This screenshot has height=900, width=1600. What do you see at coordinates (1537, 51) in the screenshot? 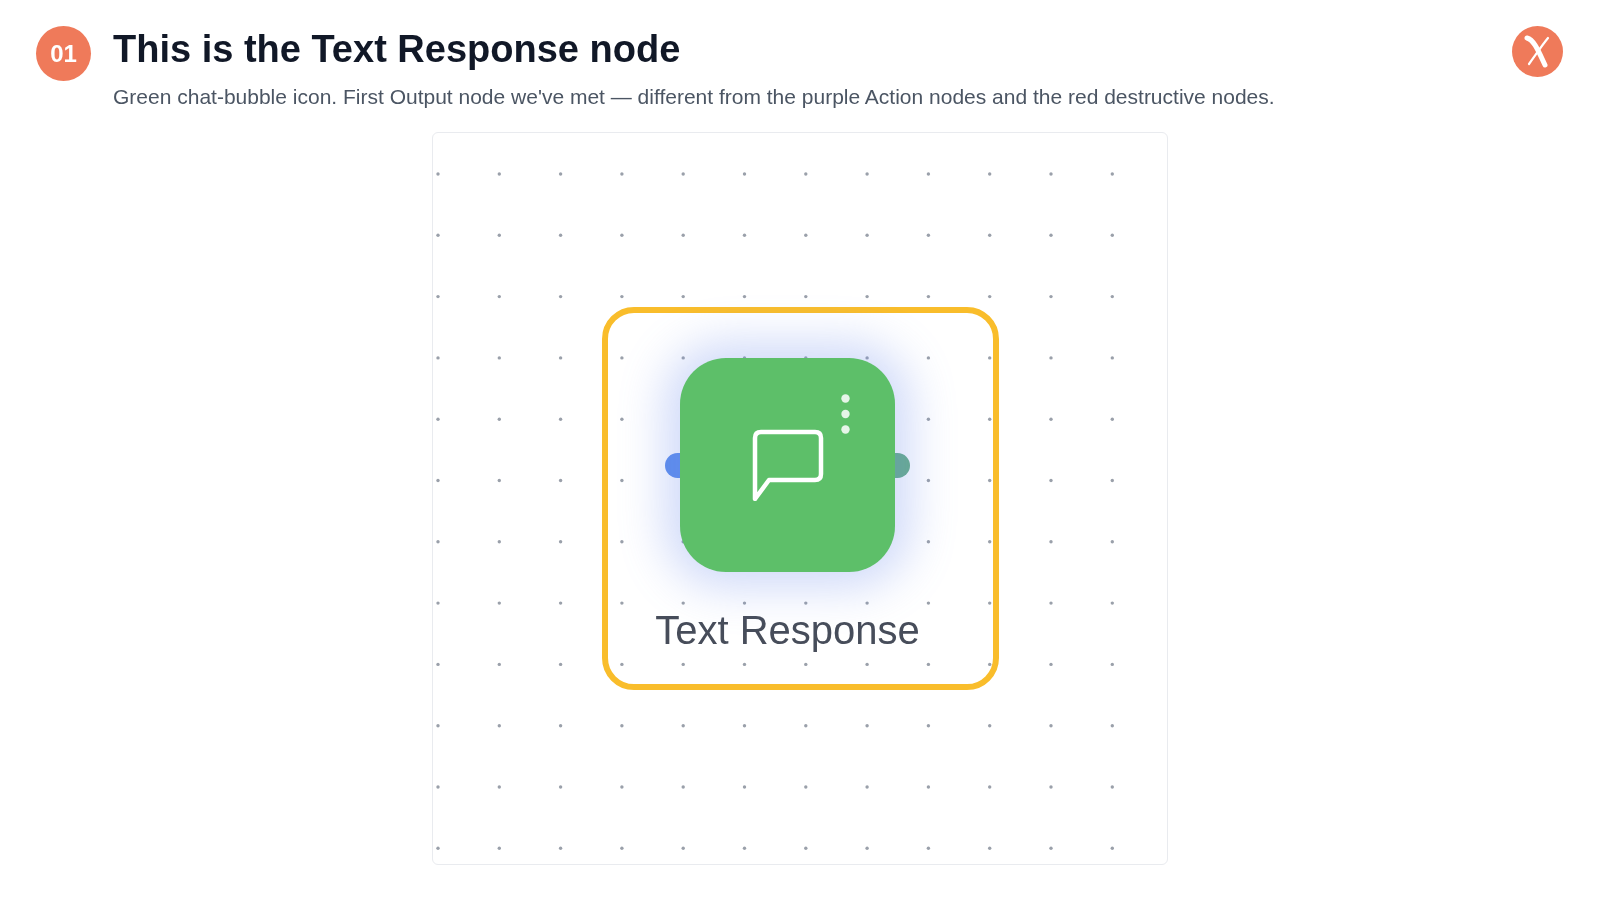
I see `brand-logo` at bounding box center [1537, 51].